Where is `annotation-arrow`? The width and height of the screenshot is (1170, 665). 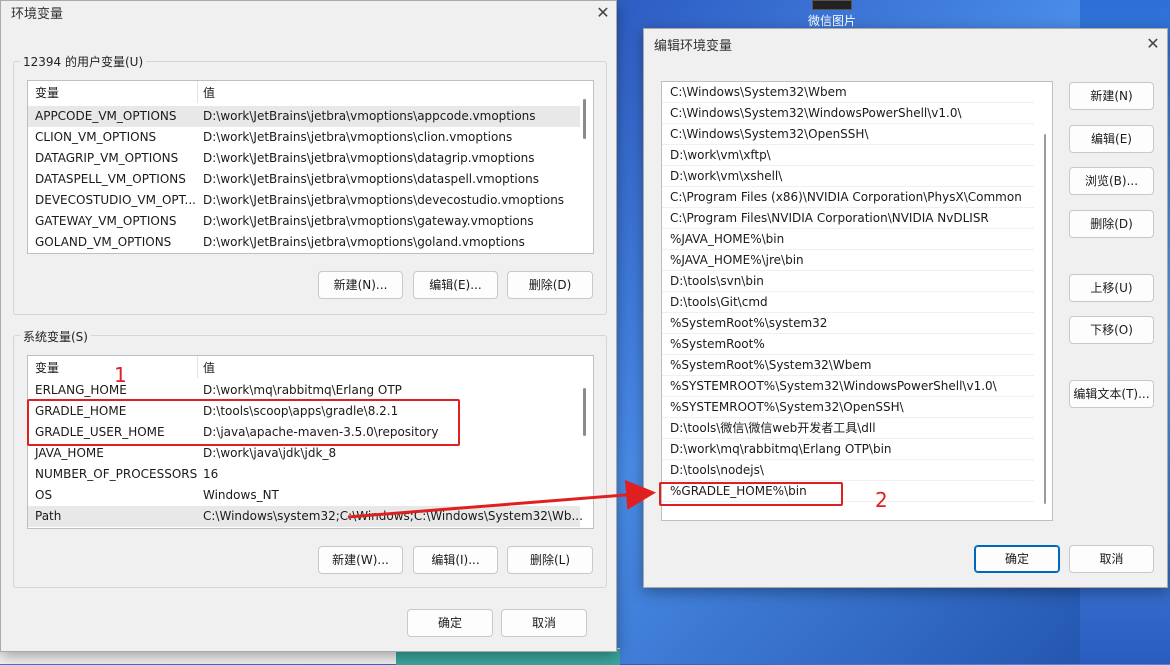
annotation-arrow is located at coordinates (501, 499).